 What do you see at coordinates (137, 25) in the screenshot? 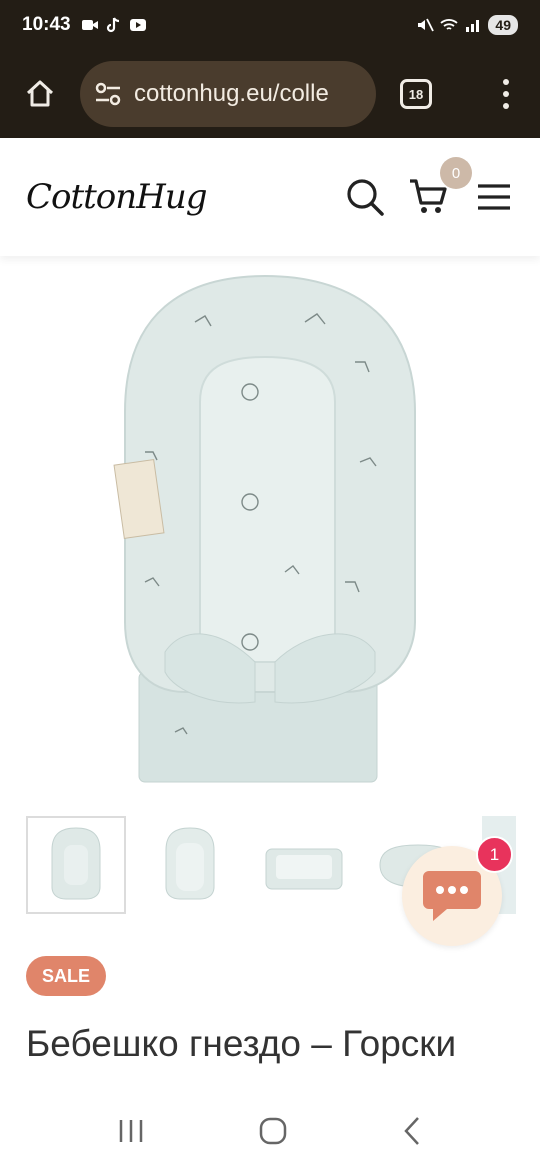
I see `youtube-icon` at bounding box center [137, 25].